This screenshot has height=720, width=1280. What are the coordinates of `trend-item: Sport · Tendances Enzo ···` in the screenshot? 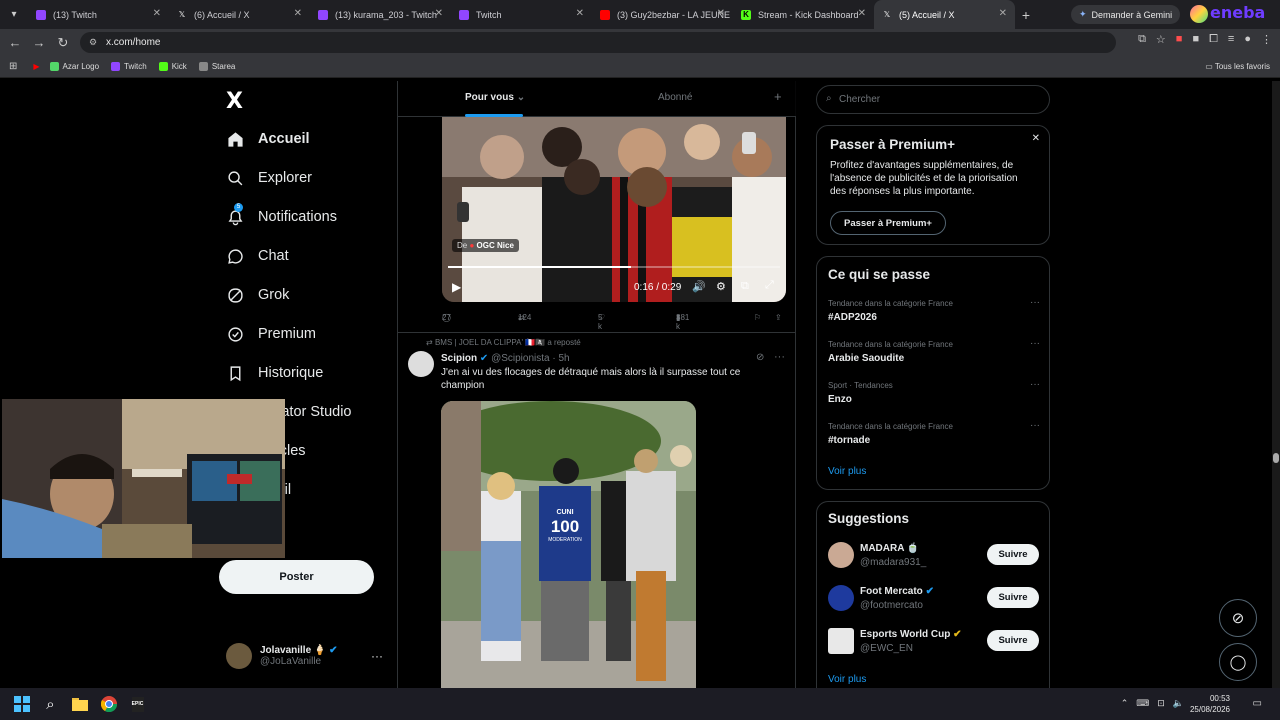 It's located at (934, 392).